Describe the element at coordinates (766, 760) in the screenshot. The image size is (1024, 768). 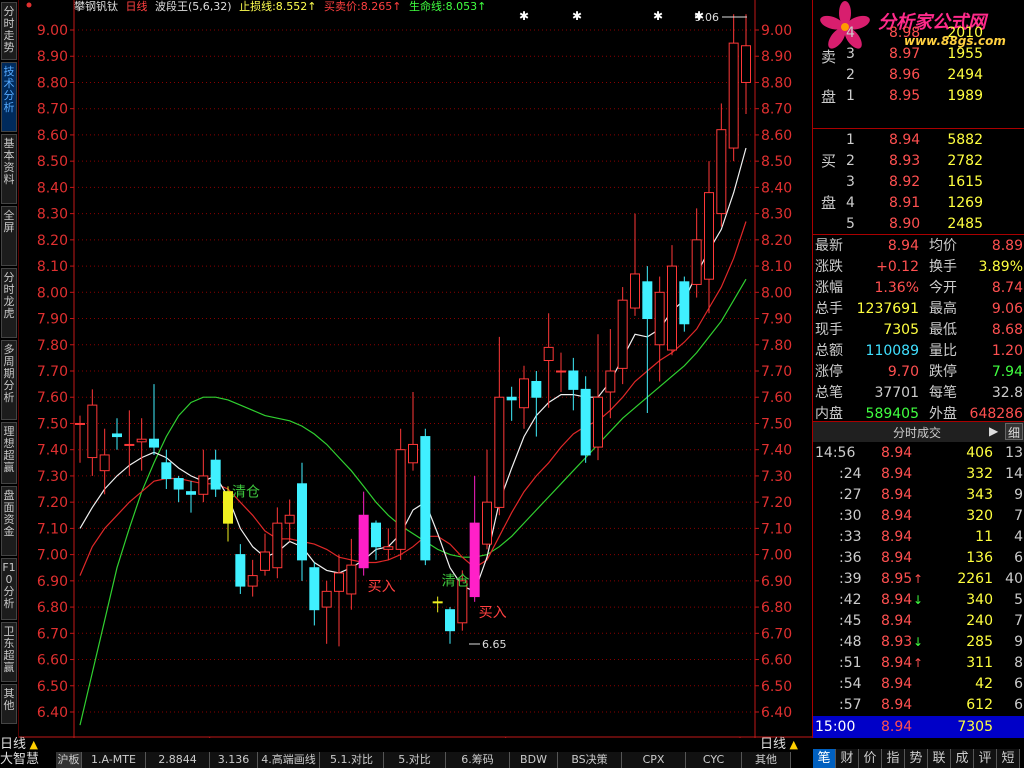
I see `bottom-tab-12: 其他` at that location.